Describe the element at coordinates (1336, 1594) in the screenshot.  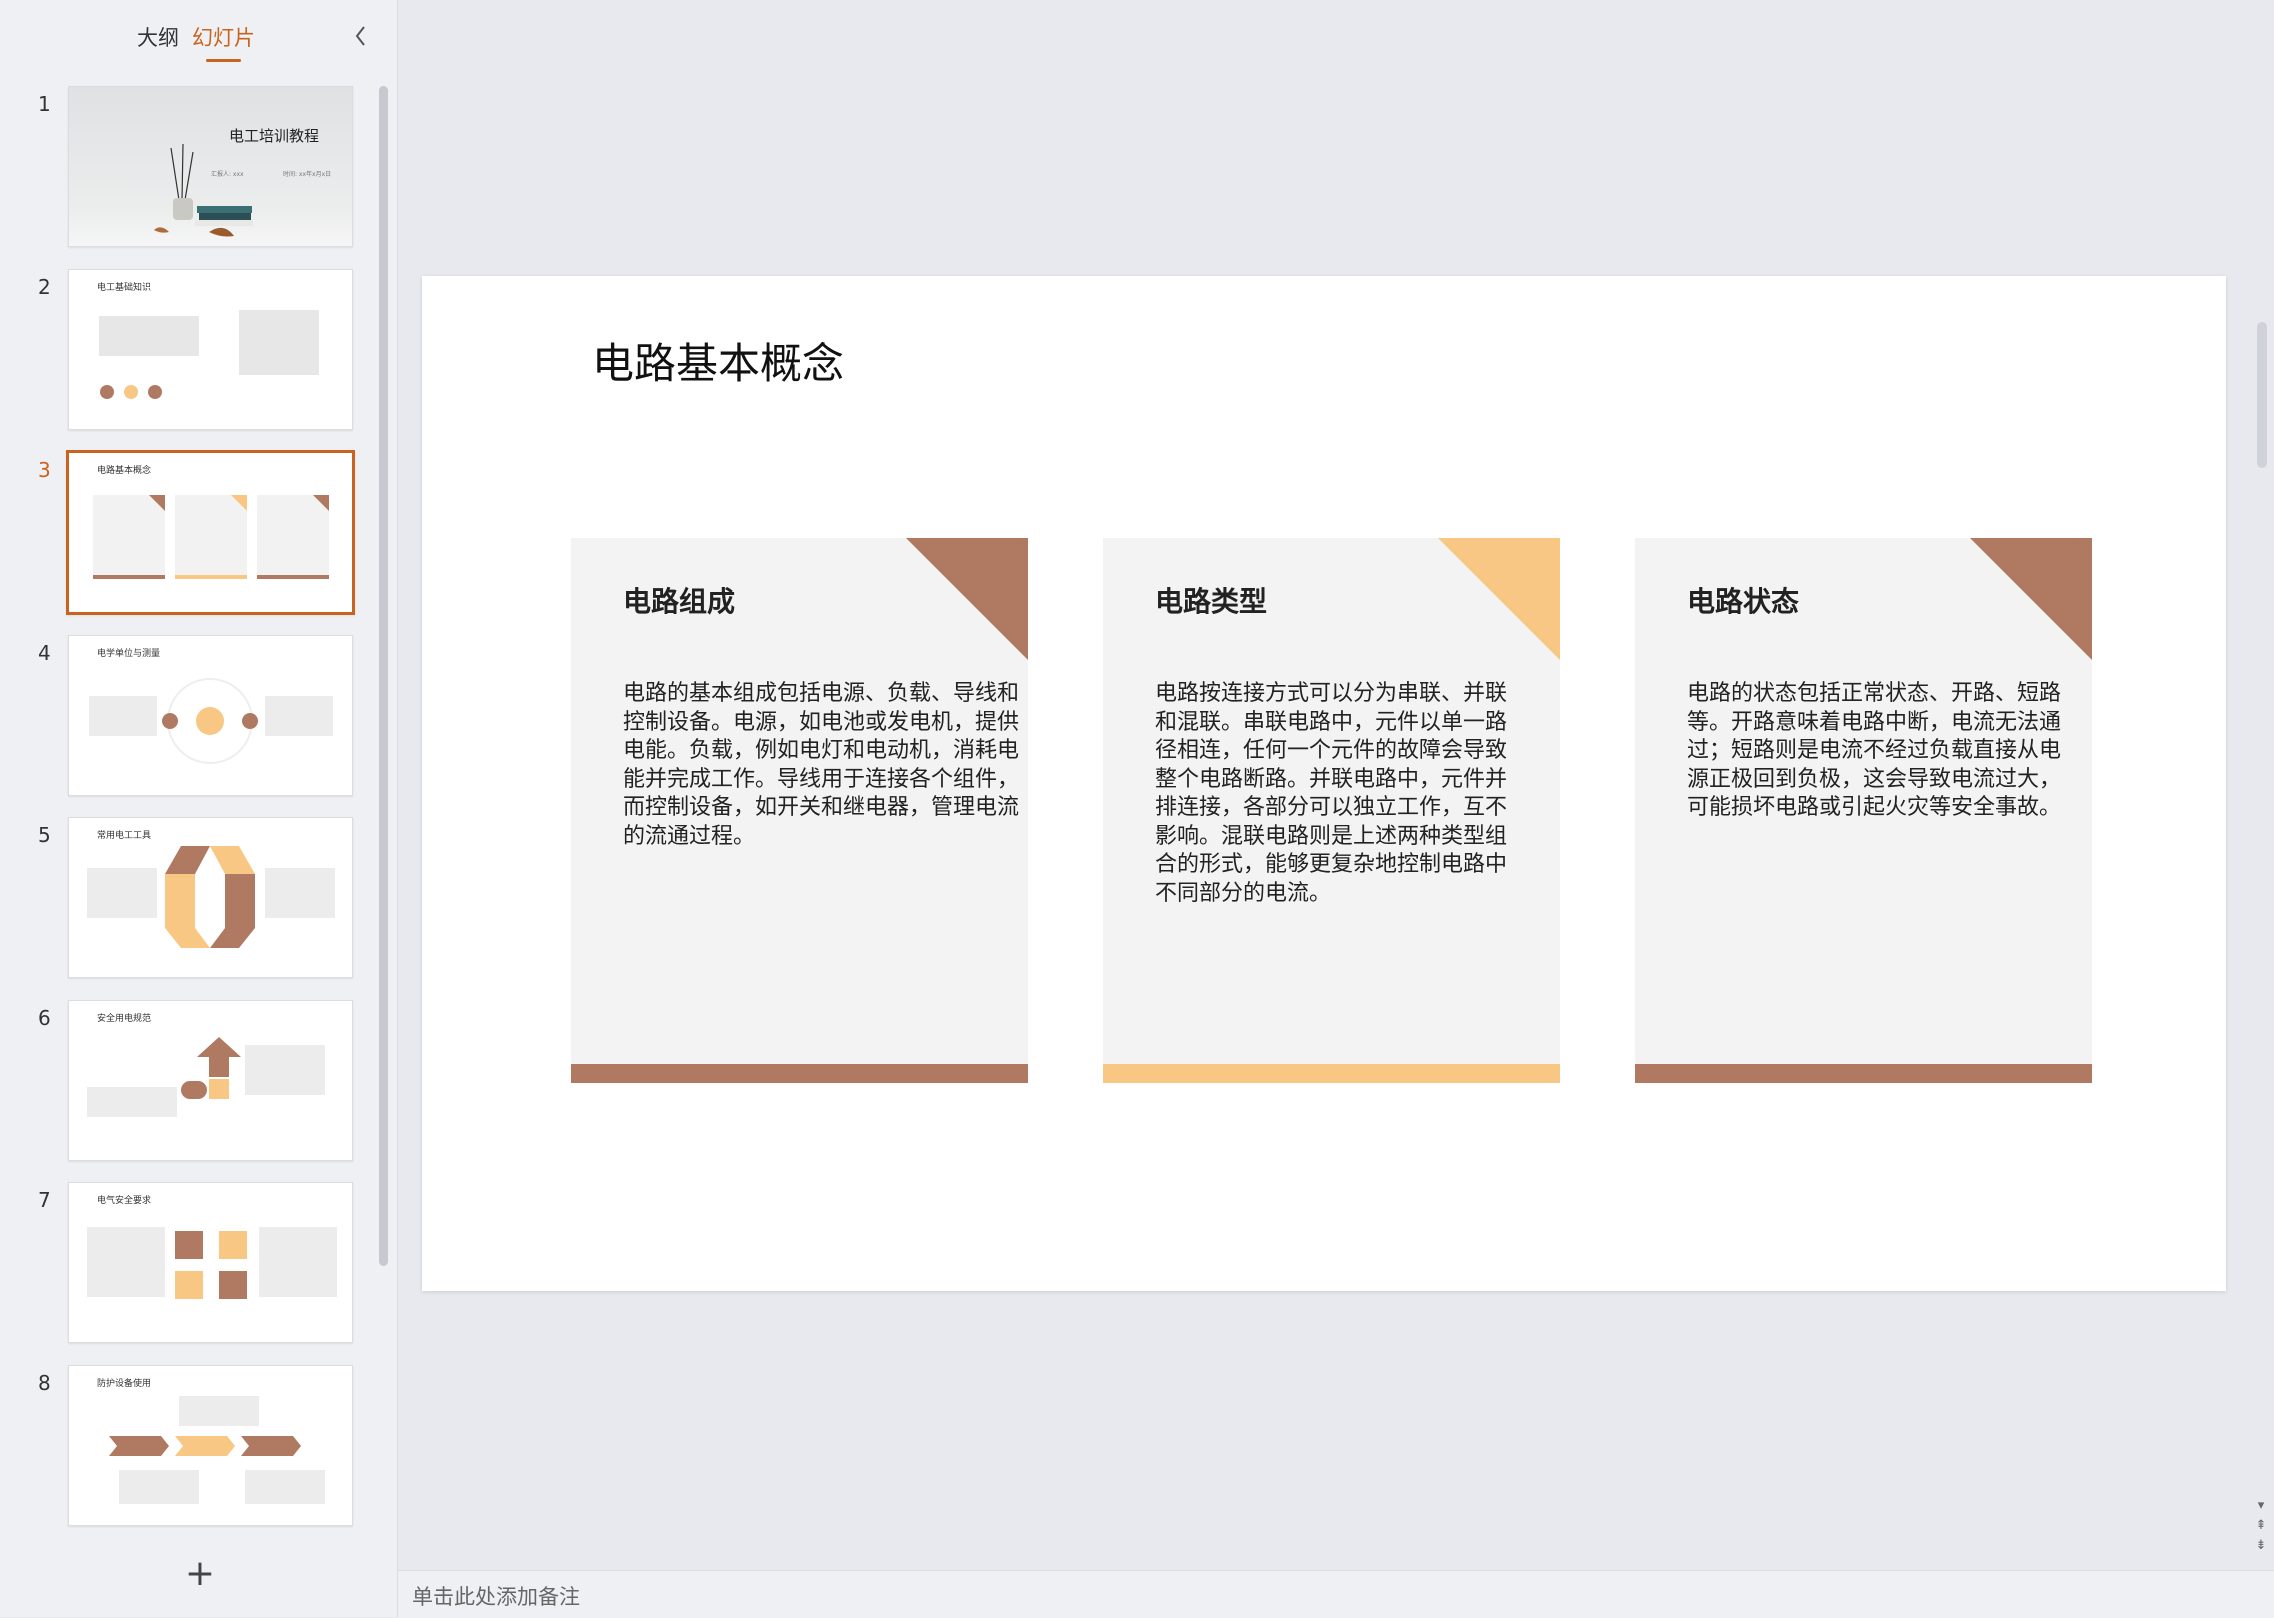
I see `notes-pane: 单击此处添加备注` at that location.